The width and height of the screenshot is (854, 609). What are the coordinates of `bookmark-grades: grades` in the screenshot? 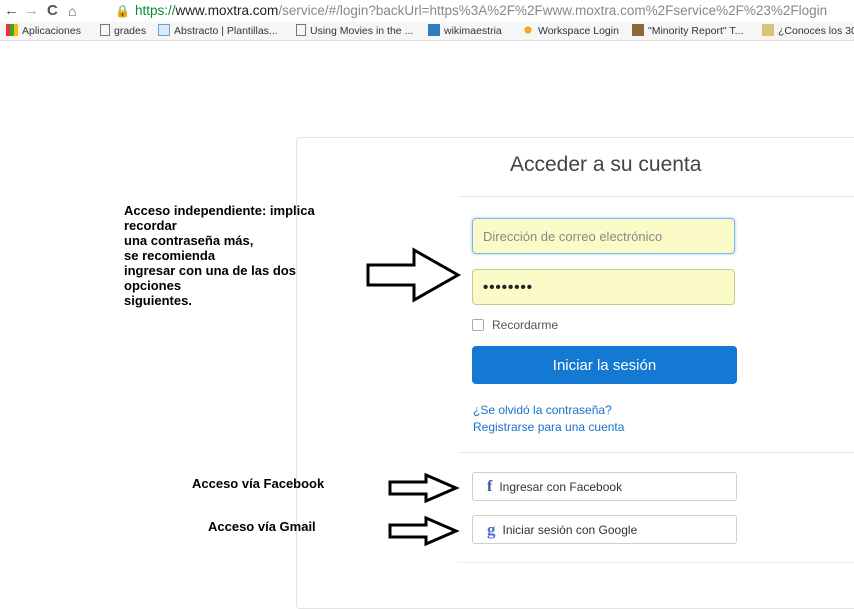 It's located at (123, 31).